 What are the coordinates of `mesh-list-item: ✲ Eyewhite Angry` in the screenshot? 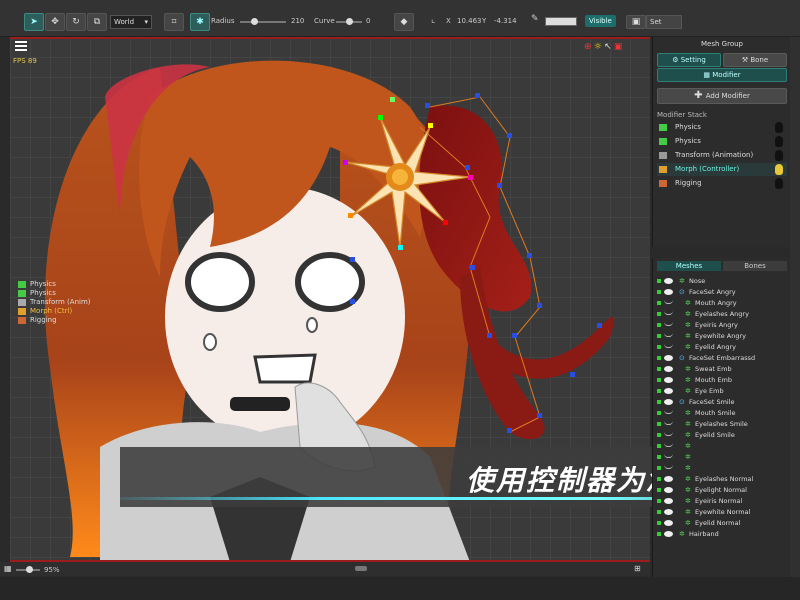 It's located at (721, 336).